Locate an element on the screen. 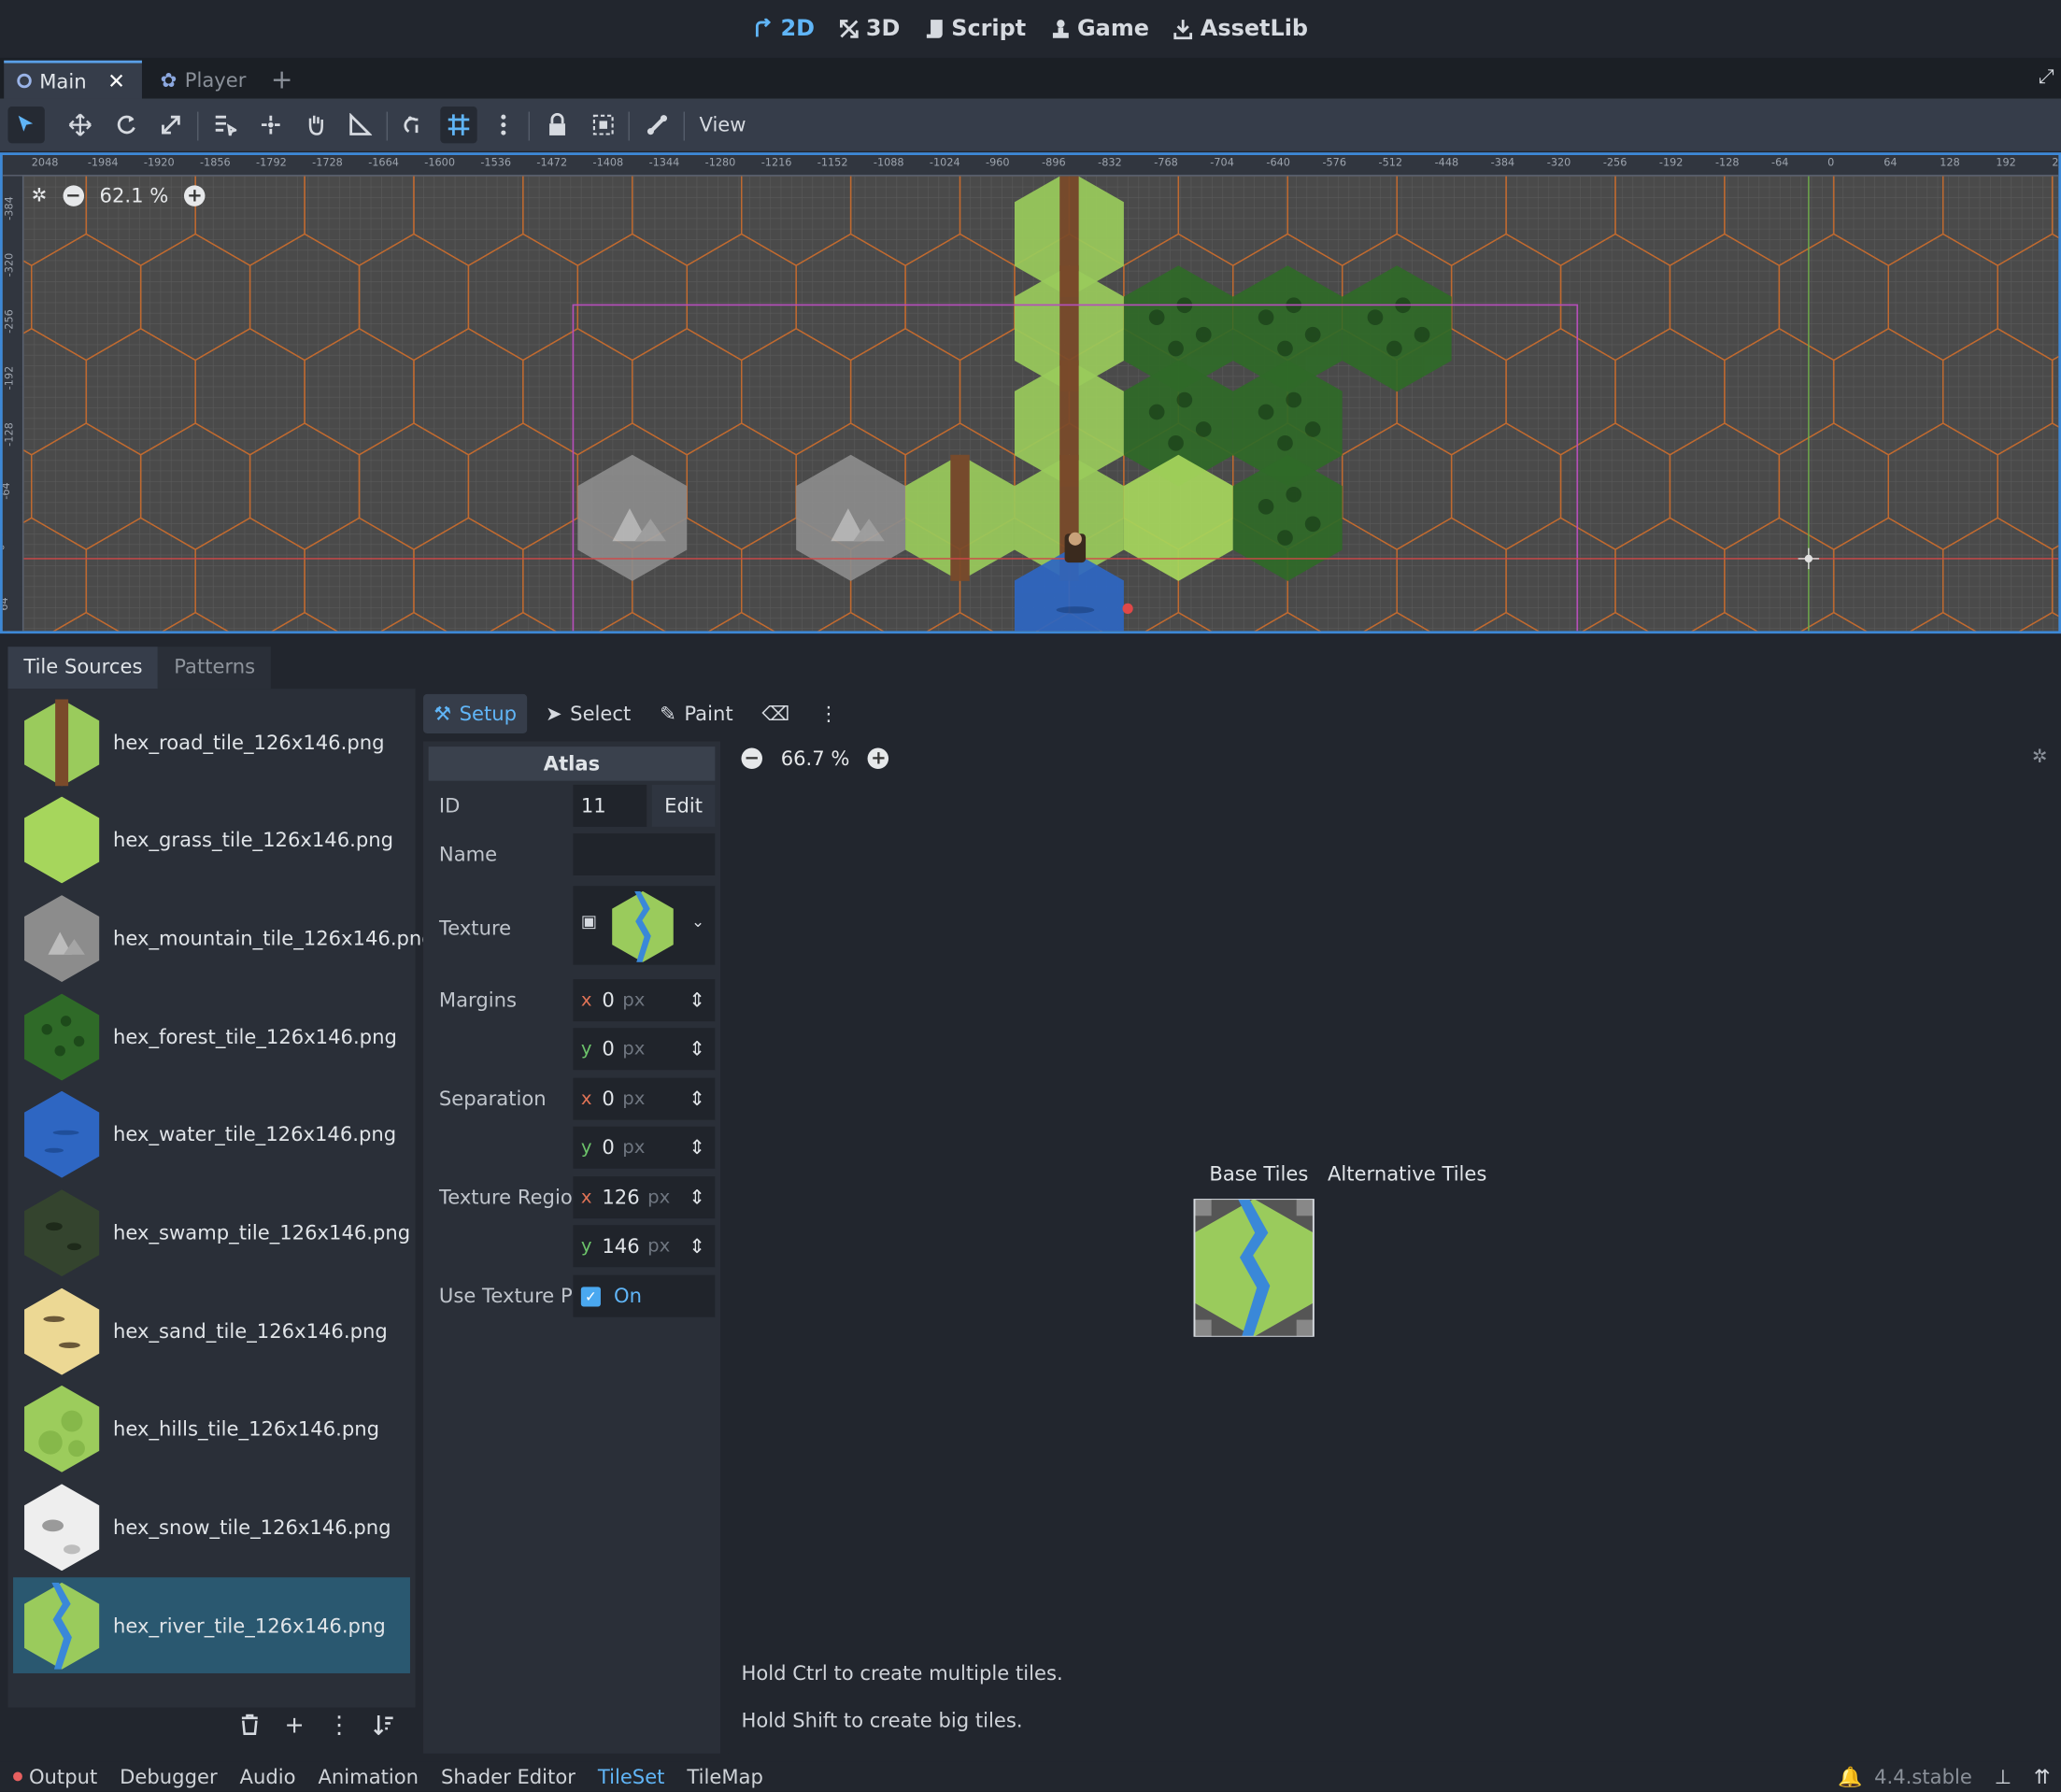 The width and height of the screenshot is (2061, 1792). tab-patterns: Patterns is located at coordinates (215, 668).